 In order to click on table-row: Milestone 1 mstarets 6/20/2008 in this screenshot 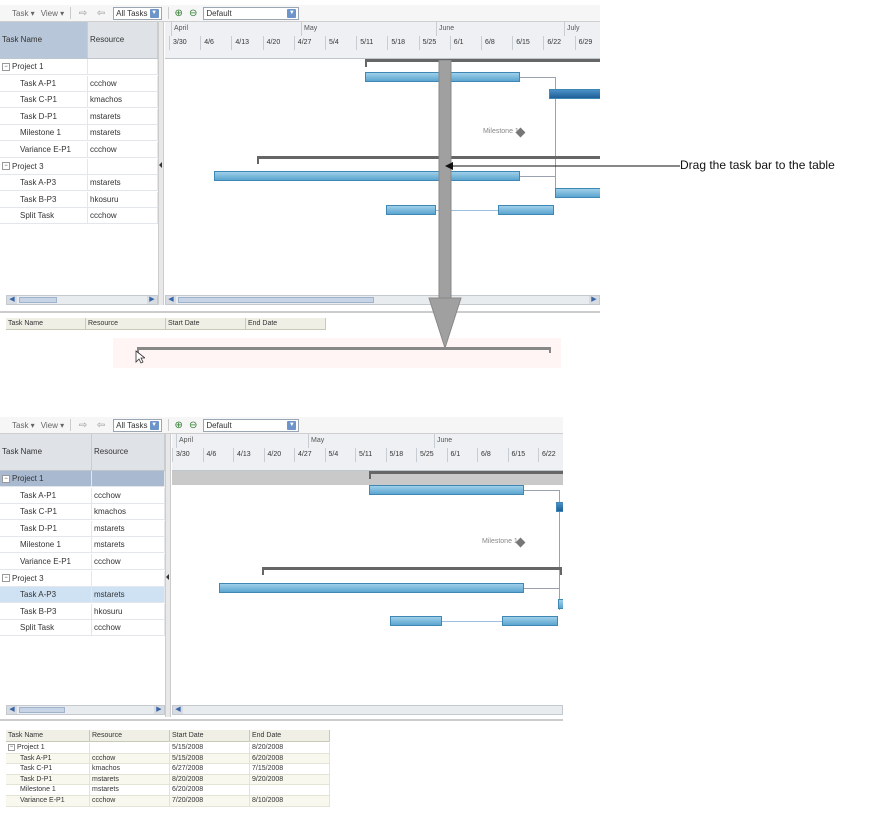, I will do `click(168, 790)`.